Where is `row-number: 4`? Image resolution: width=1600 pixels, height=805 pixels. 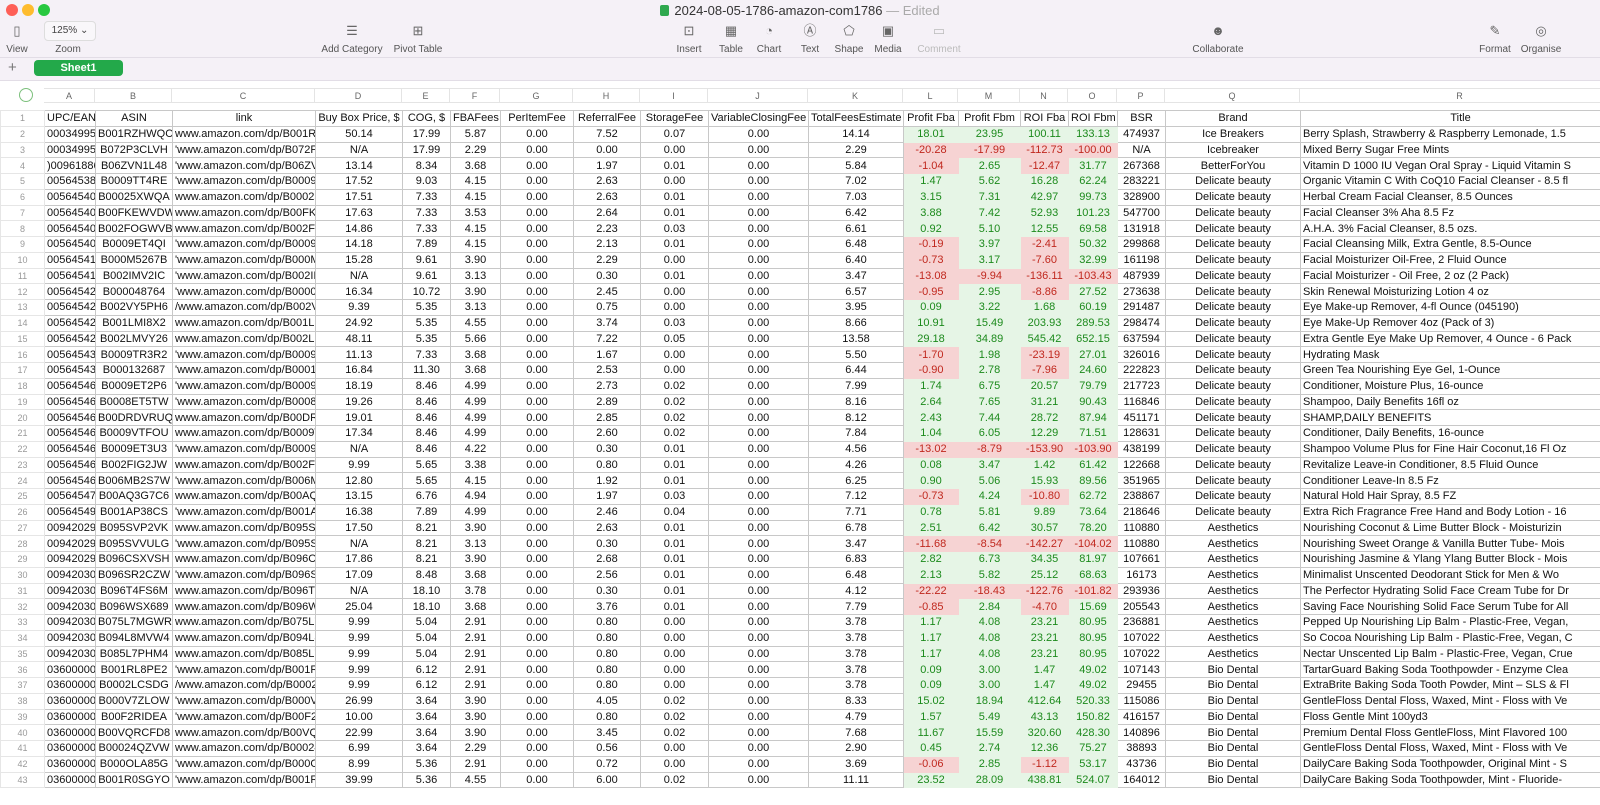
row-number: 4 is located at coordinates (22, 165).